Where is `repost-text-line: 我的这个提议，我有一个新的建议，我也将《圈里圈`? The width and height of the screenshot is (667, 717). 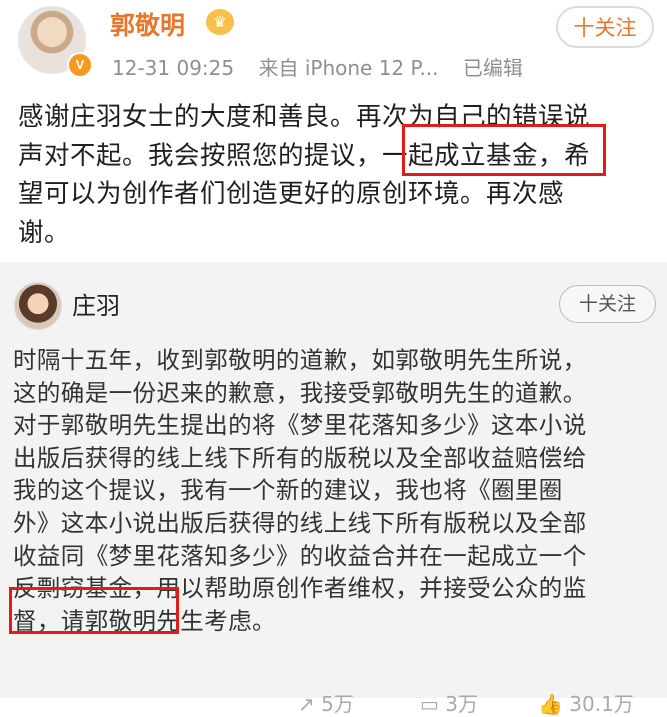
repost-text-line: 我的这个提议，我有一个新的建议，我也将《圈里圈 is located at coordinates (288, 490).